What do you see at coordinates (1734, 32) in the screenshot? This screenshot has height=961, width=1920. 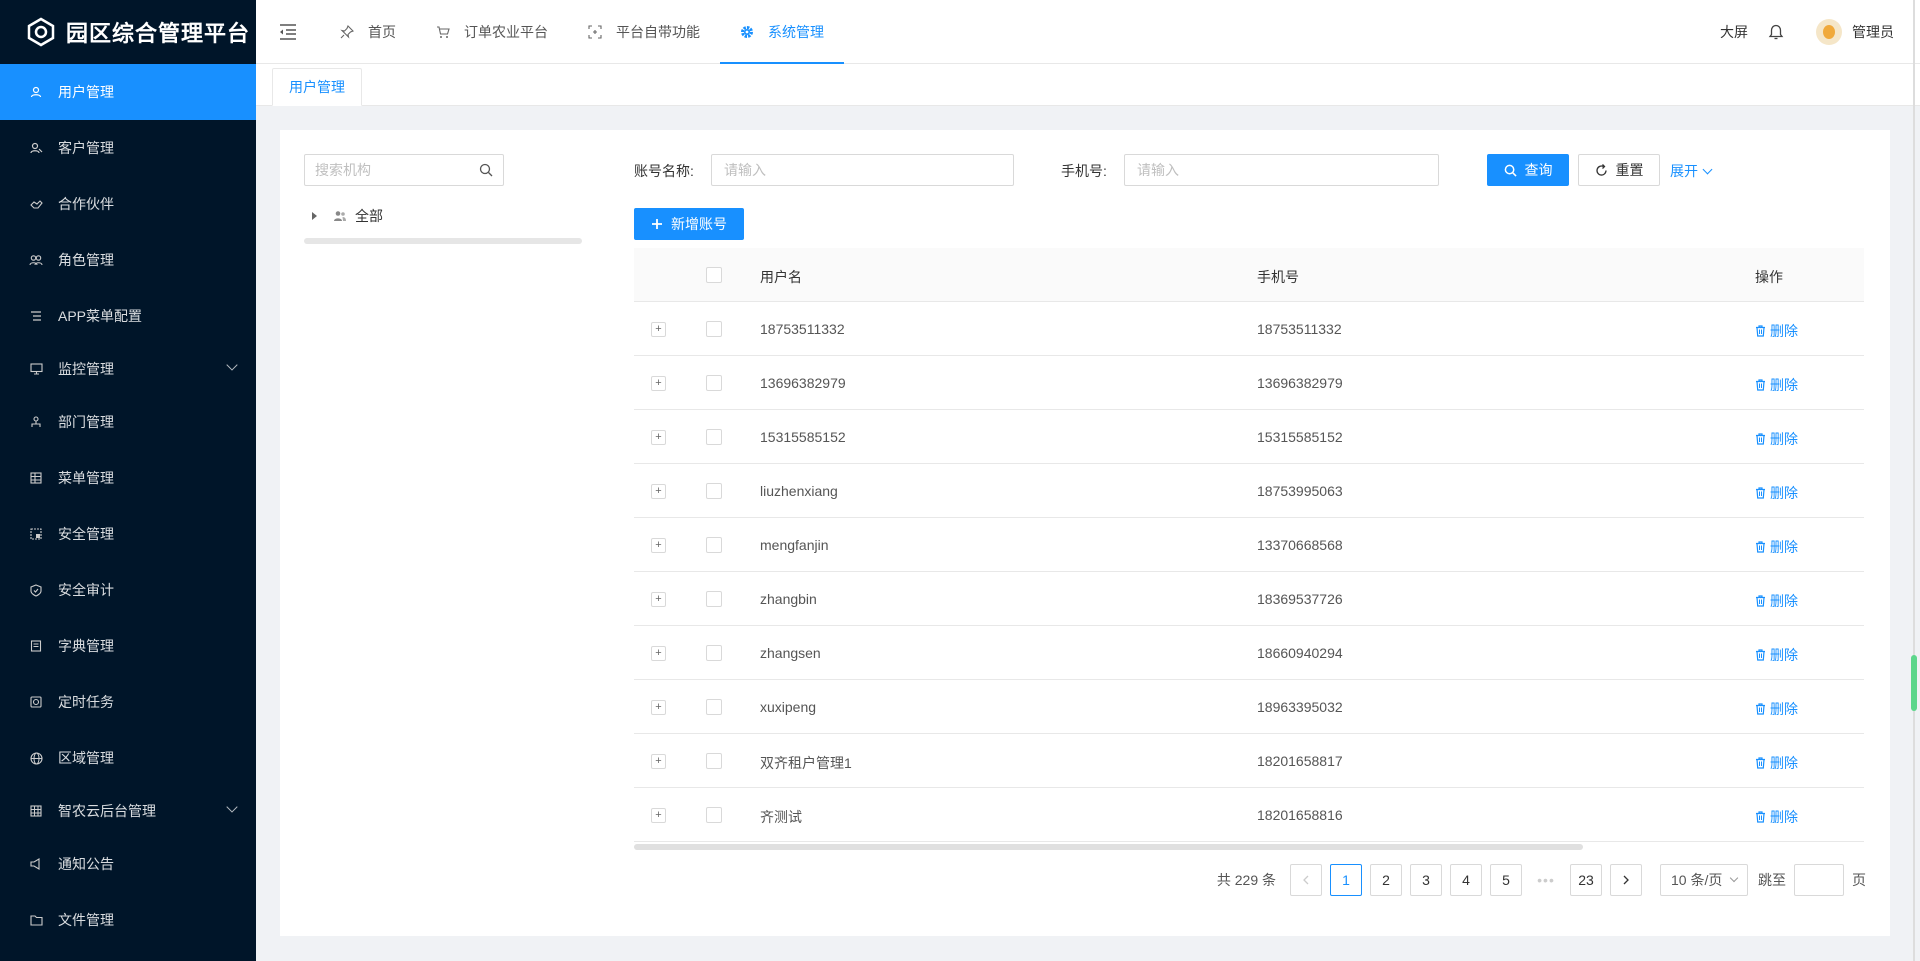 I see `big-screen-link: 大屏` at bounding box center [1734, 32].